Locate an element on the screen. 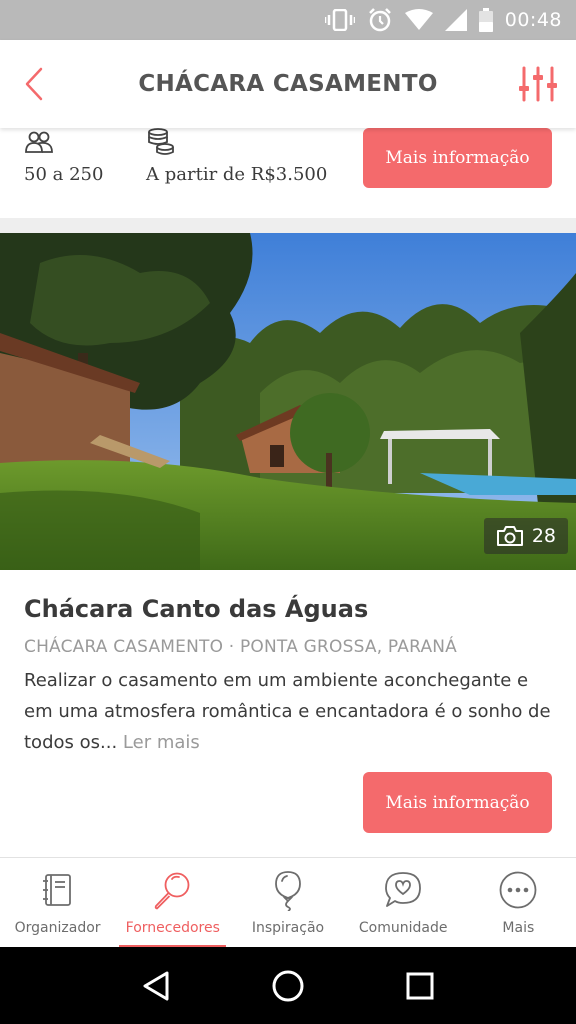  chevron-left-icon is located at coordinates (34, 84).